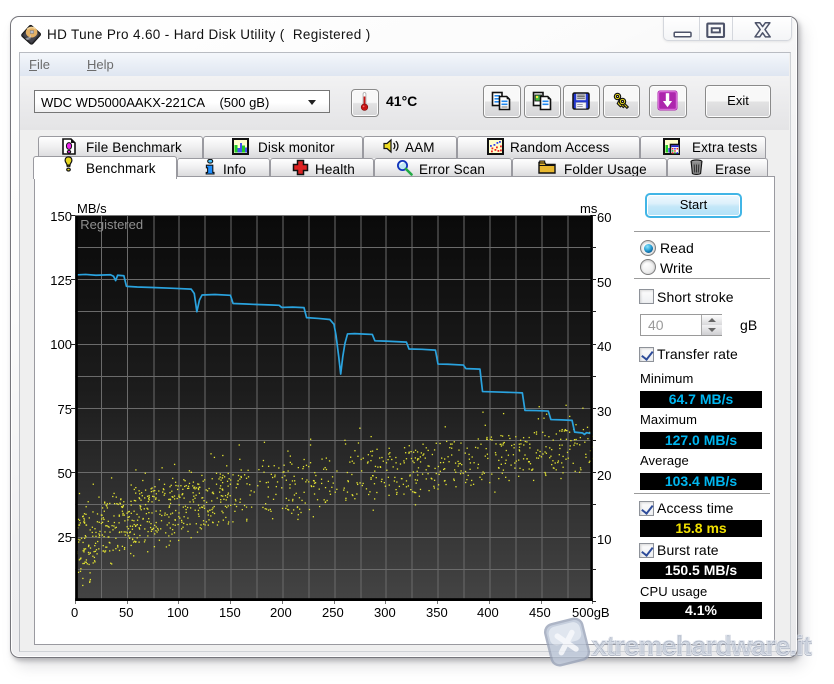 This screenshot has height=684, width=834. Describe the element at coordinates (702, 645) in the screenshot. I see `svg-text: xtremehardware.it` at that location.